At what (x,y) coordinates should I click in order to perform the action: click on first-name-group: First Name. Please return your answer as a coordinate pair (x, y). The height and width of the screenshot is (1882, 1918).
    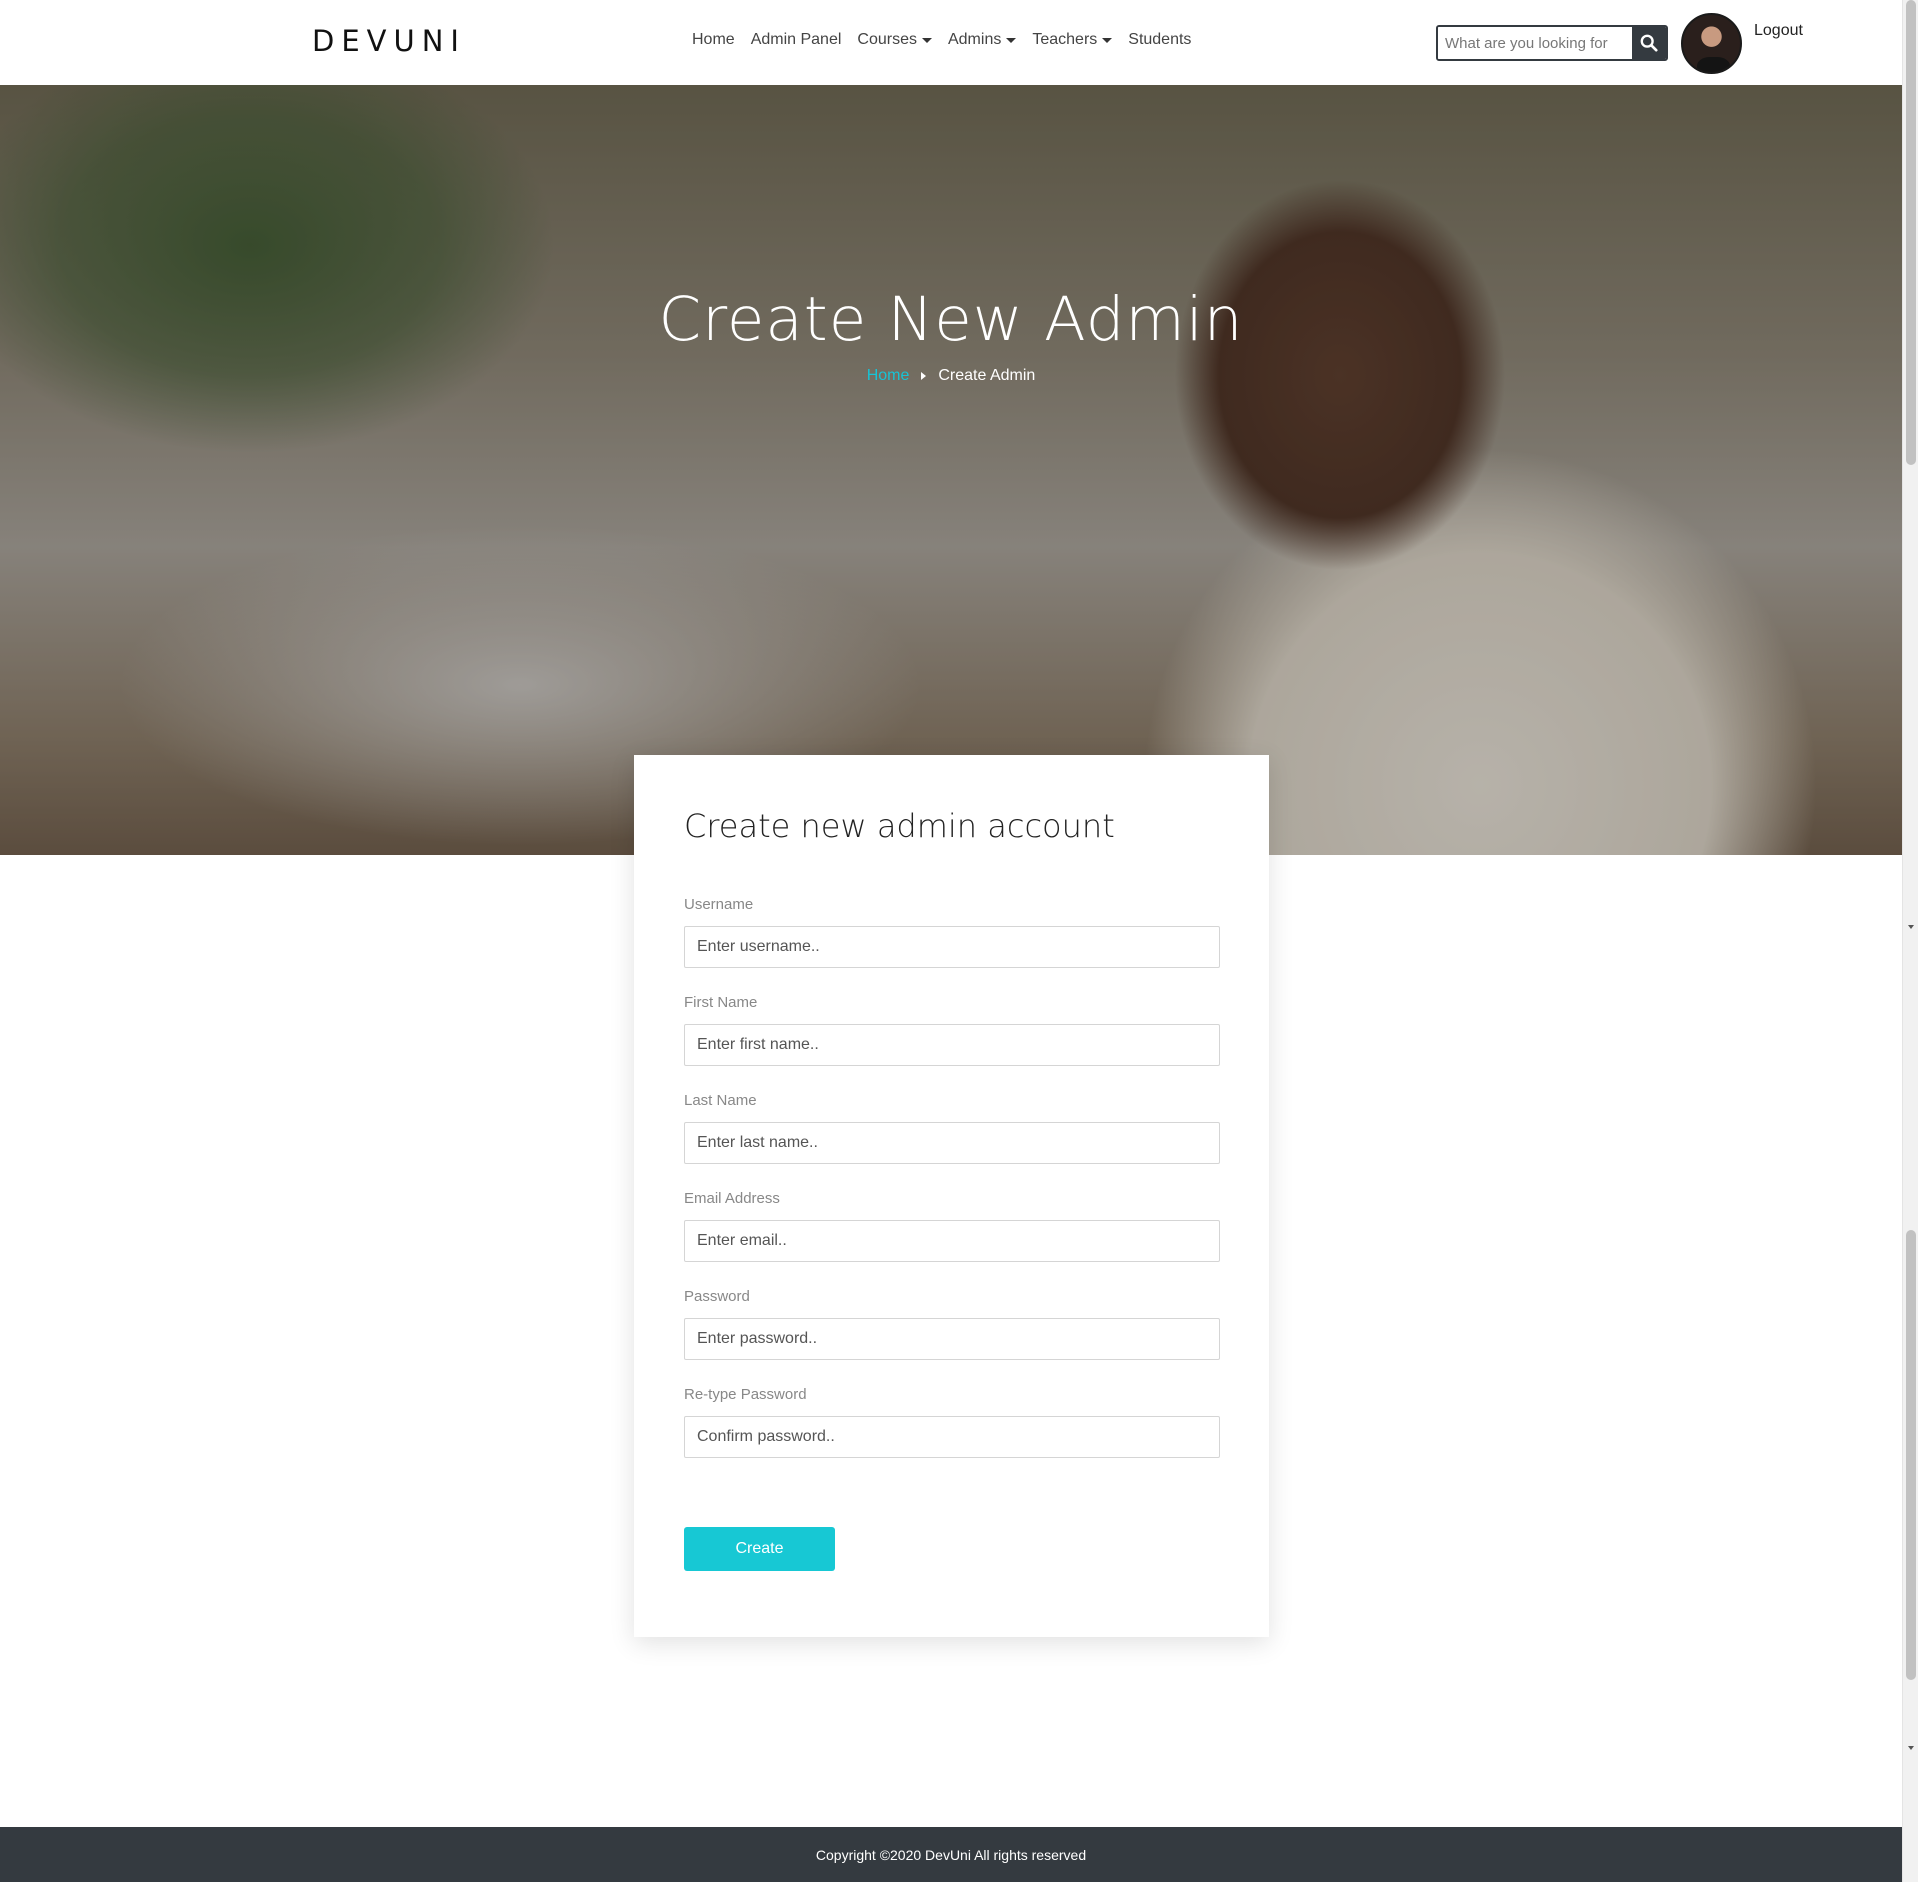
    Looking at the image, I should click on (952, 1030).